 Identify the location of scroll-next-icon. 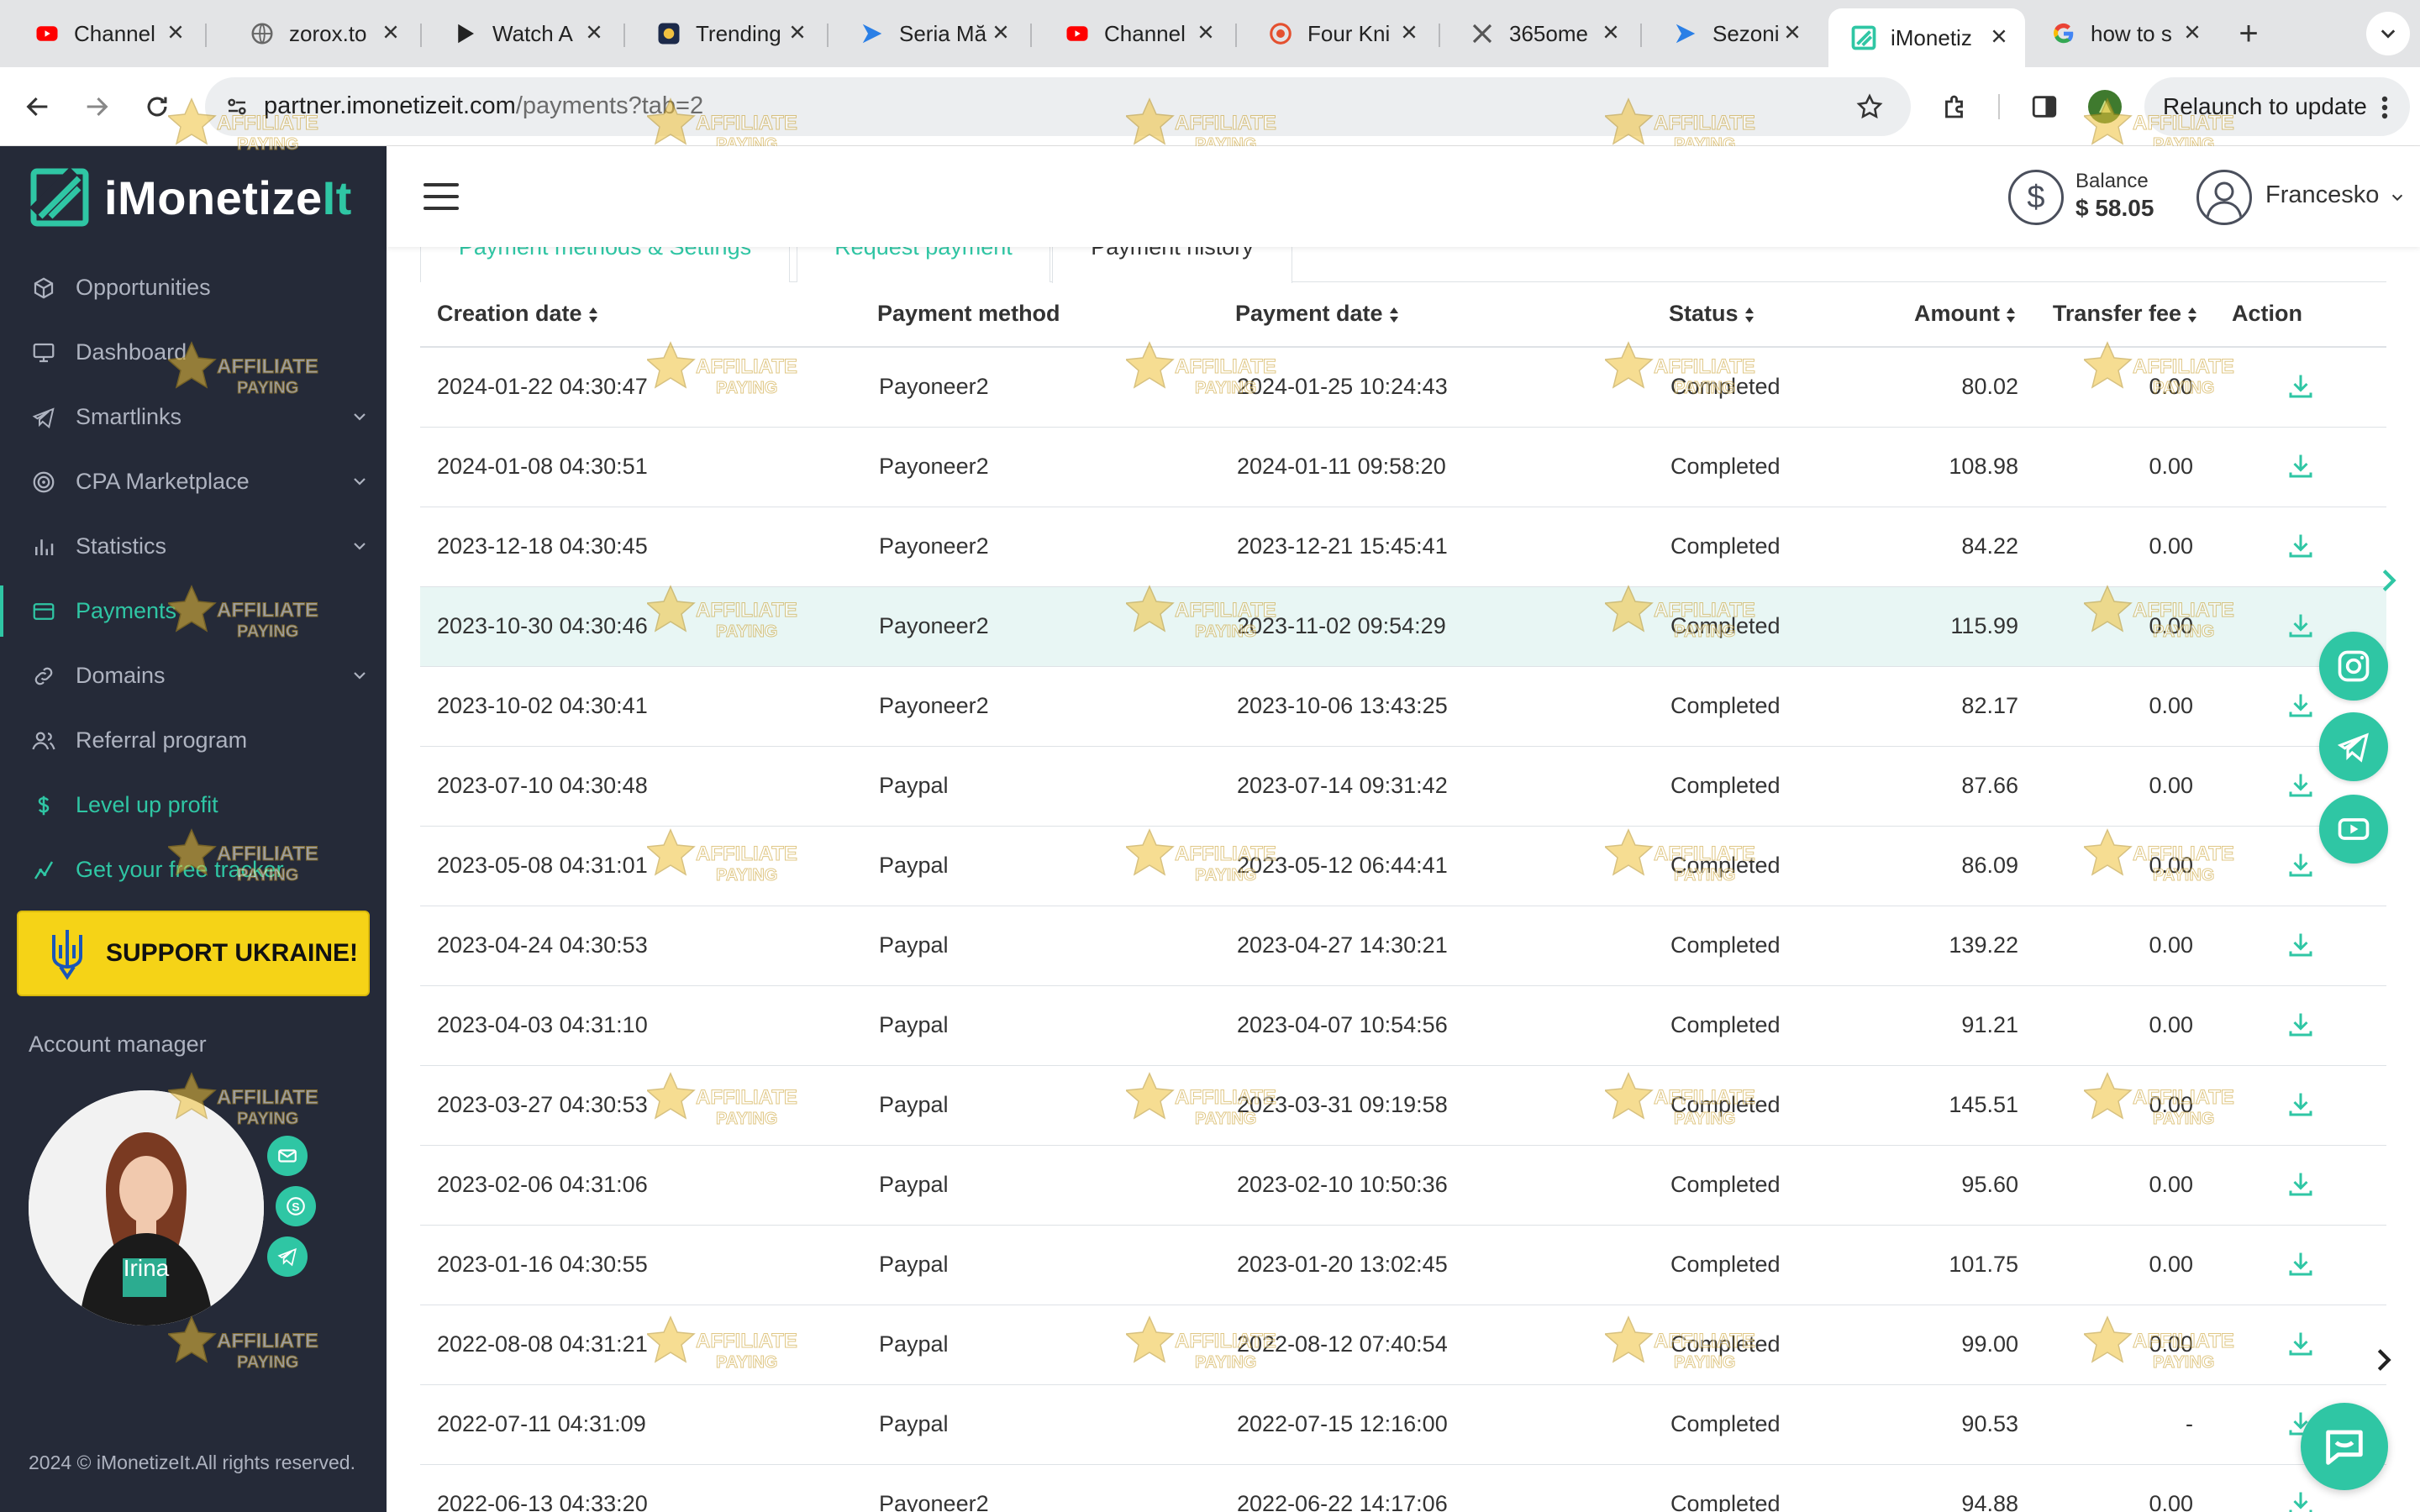
(2384, 1360).